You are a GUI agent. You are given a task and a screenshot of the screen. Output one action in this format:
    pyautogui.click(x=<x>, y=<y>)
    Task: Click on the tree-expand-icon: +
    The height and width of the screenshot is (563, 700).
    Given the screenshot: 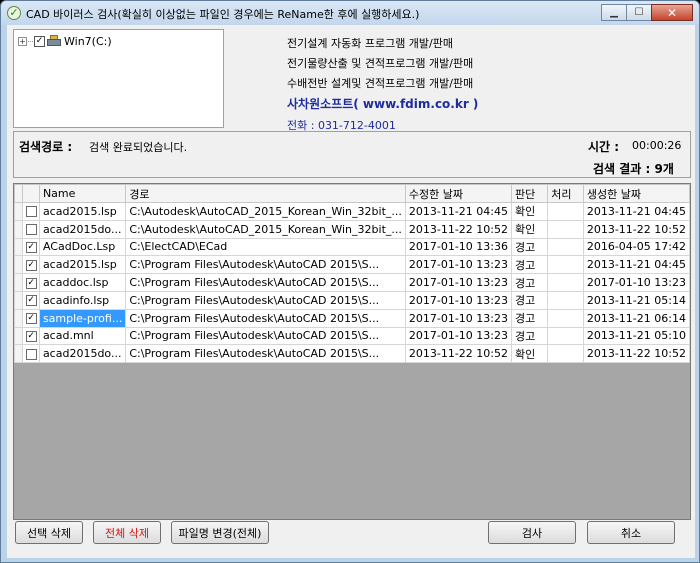 What is the action you would take?
    pyautogui.click(x=22, y=41)
    